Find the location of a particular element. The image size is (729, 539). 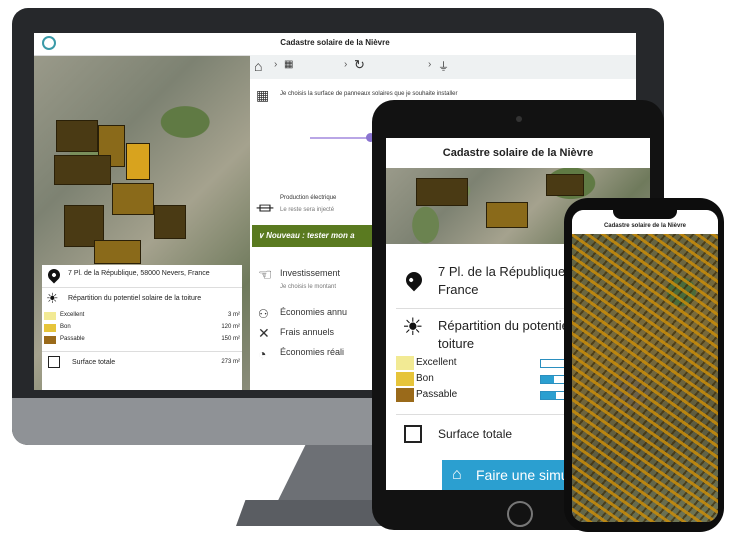

tablet-home-button is located at coordinates (520, 514).